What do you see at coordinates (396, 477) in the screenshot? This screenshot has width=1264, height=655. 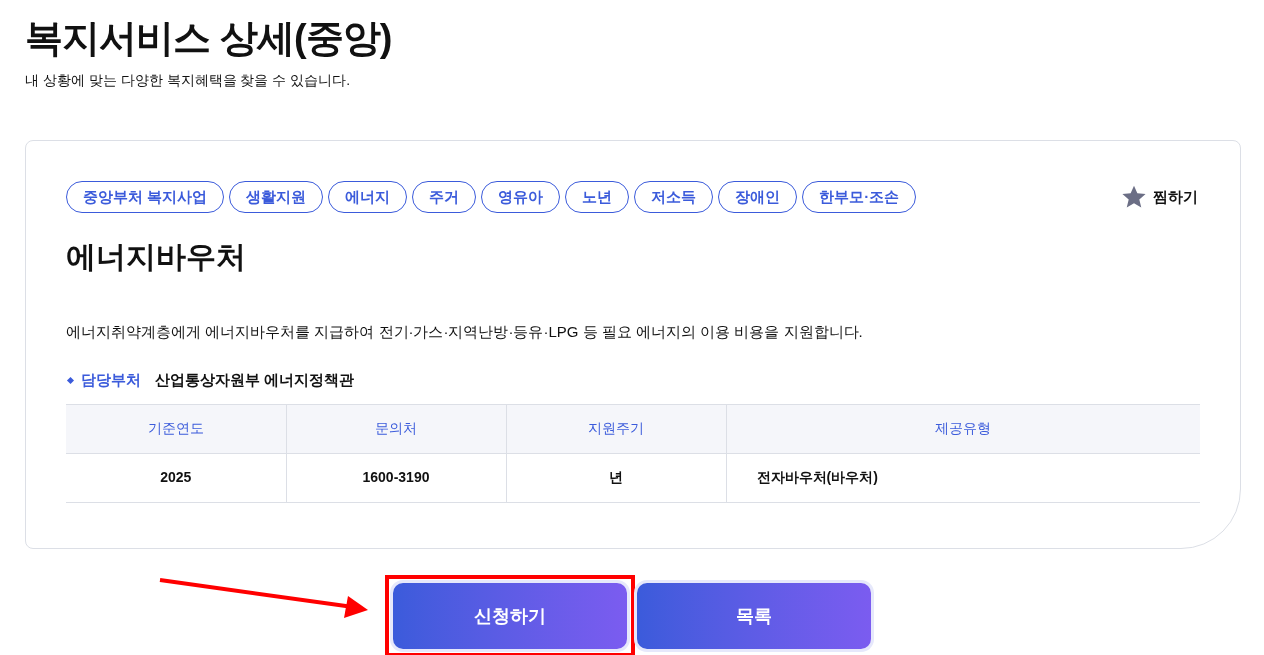 I see `table-cell: 1600-3190` at bounding box center [396, 477].